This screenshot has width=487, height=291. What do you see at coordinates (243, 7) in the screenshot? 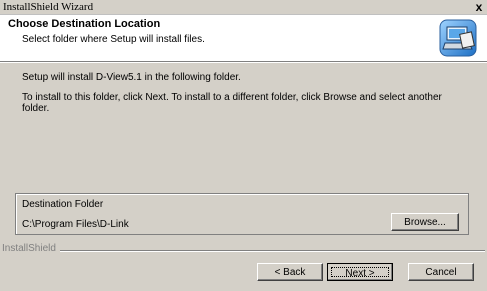
I see `title-bar: InstallShield Wizard x` at bounding box center [243, 7].